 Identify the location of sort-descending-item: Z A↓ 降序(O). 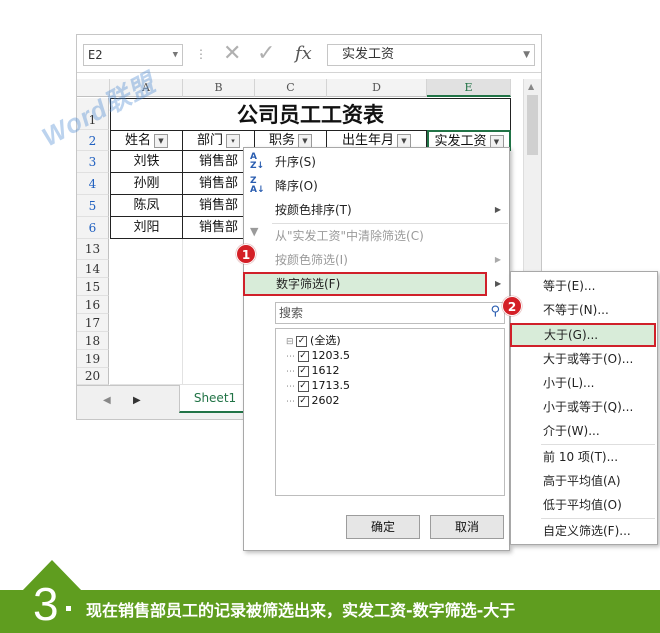
(376, 186).